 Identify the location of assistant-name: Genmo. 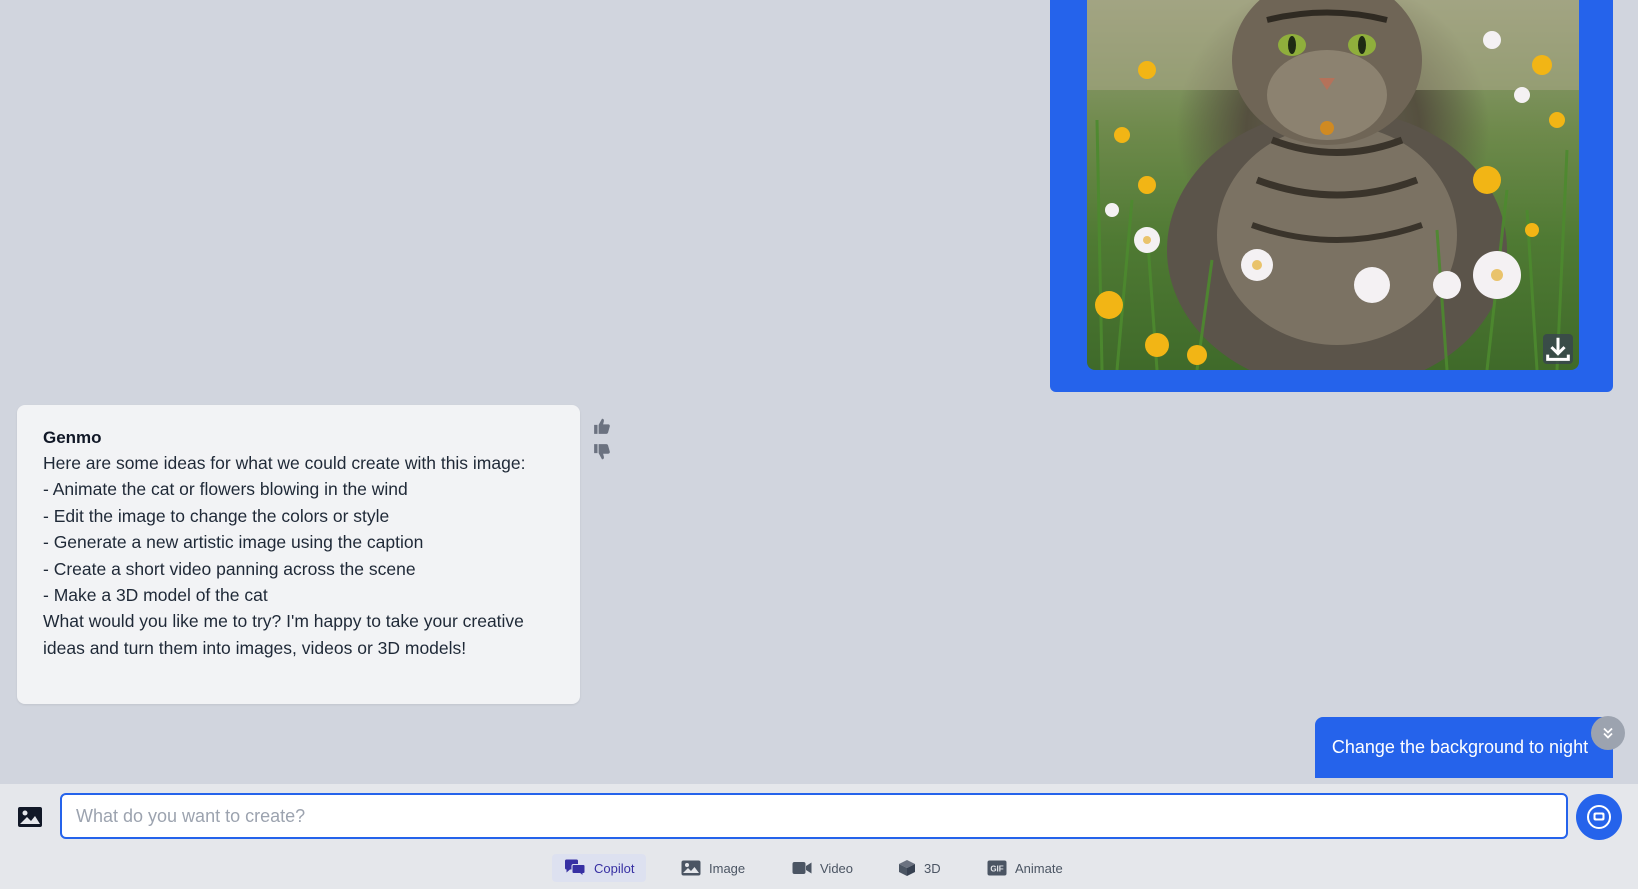
(72, 437).